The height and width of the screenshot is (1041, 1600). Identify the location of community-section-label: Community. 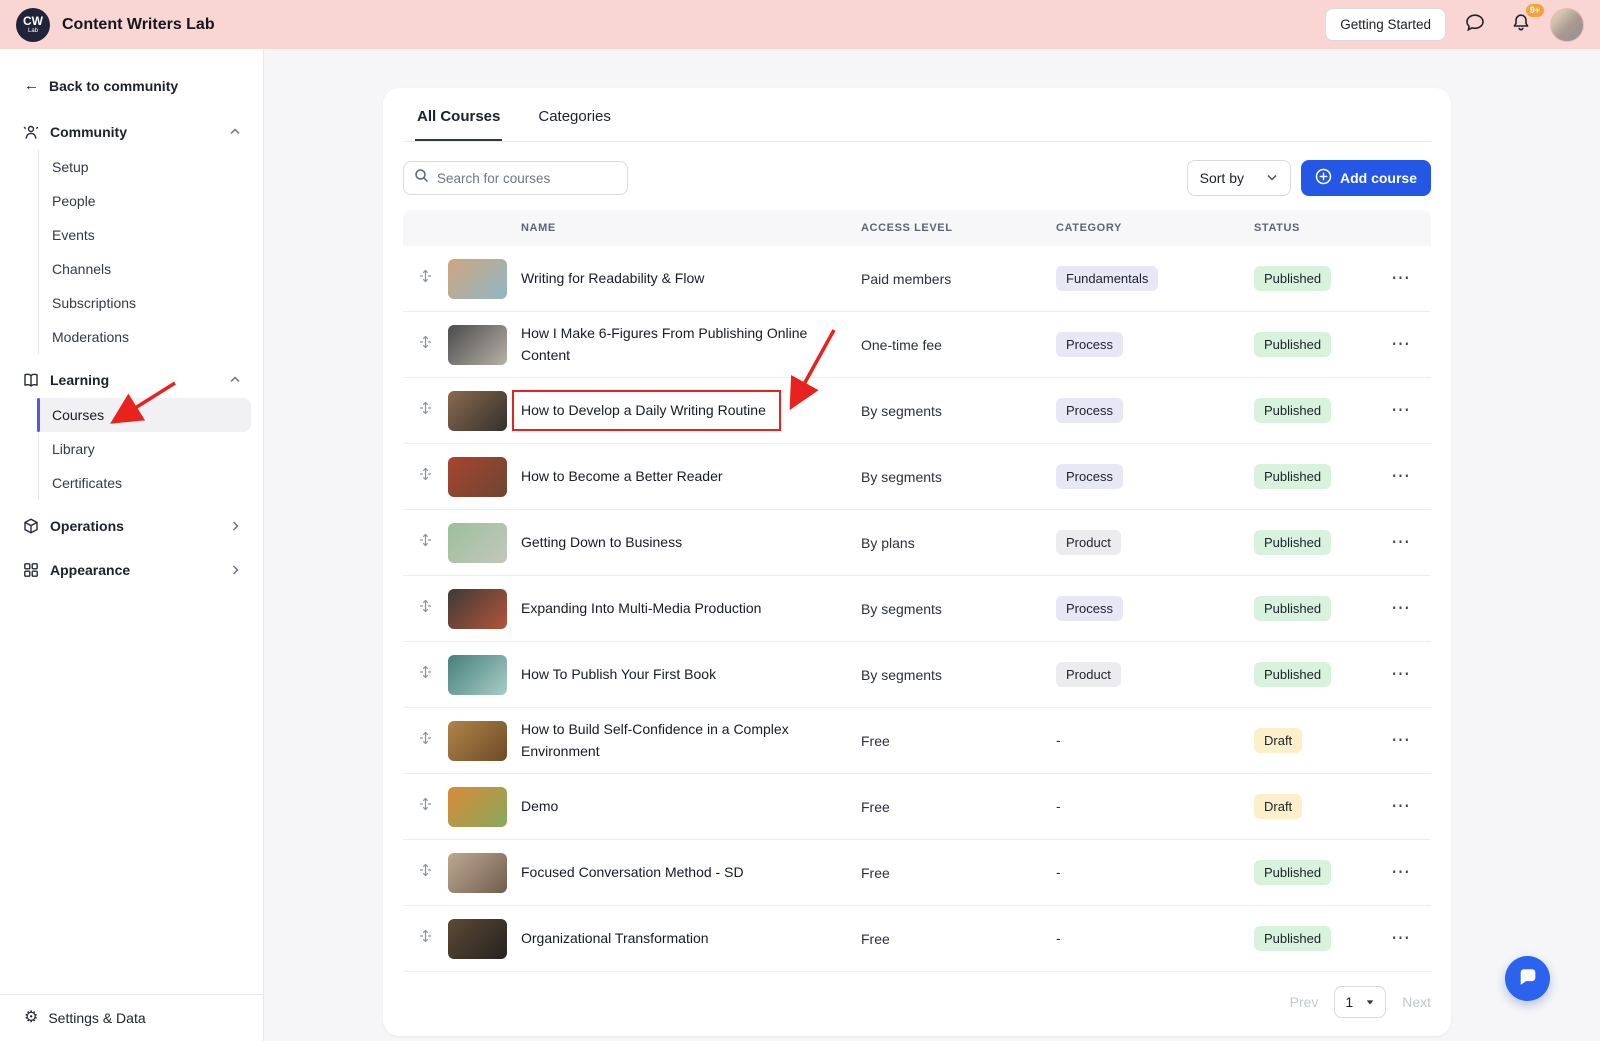
(88, 132).